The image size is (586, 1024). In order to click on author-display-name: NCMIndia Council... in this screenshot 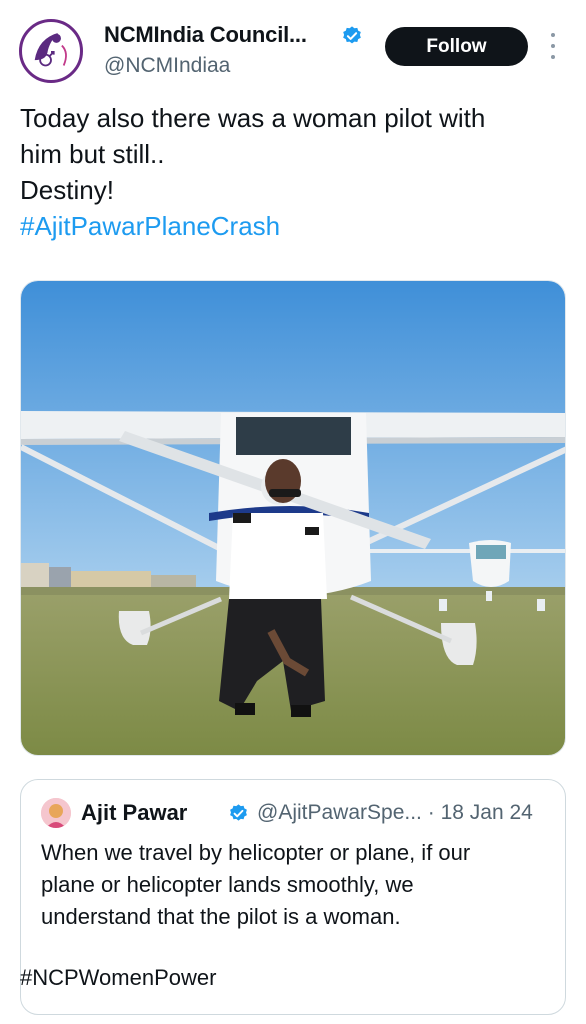, I will do `click(205, 35)`.